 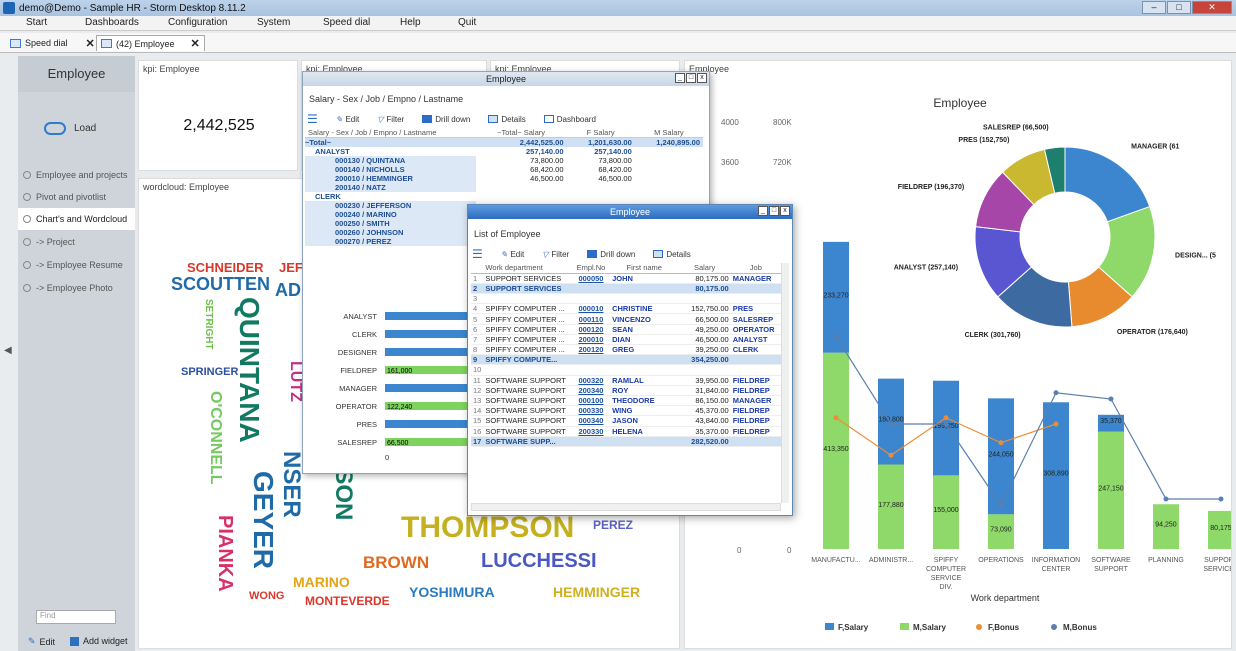 What do you see at coordinates (591, 411) in the screenshot?
I see `emp-no-link: 000330` at bounding box center [591, 411].